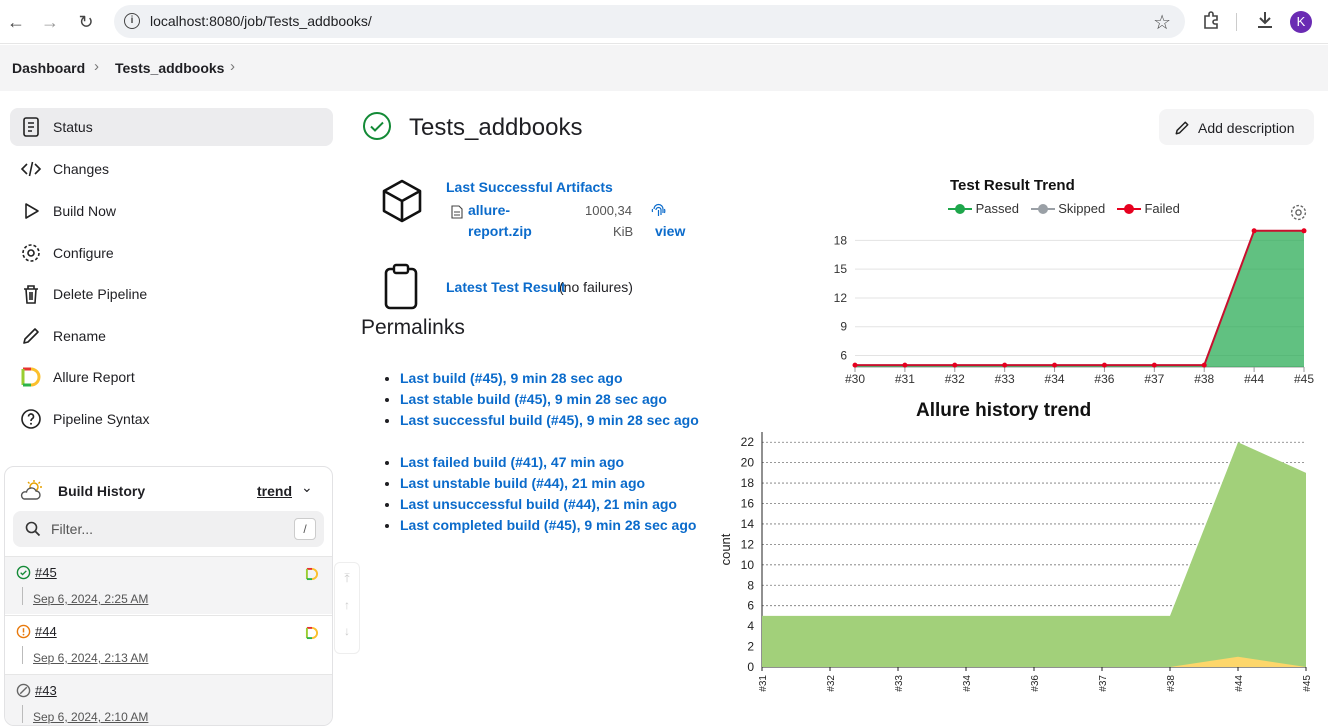  I want to click on add-description-label: Add description, so click(1246, 128).